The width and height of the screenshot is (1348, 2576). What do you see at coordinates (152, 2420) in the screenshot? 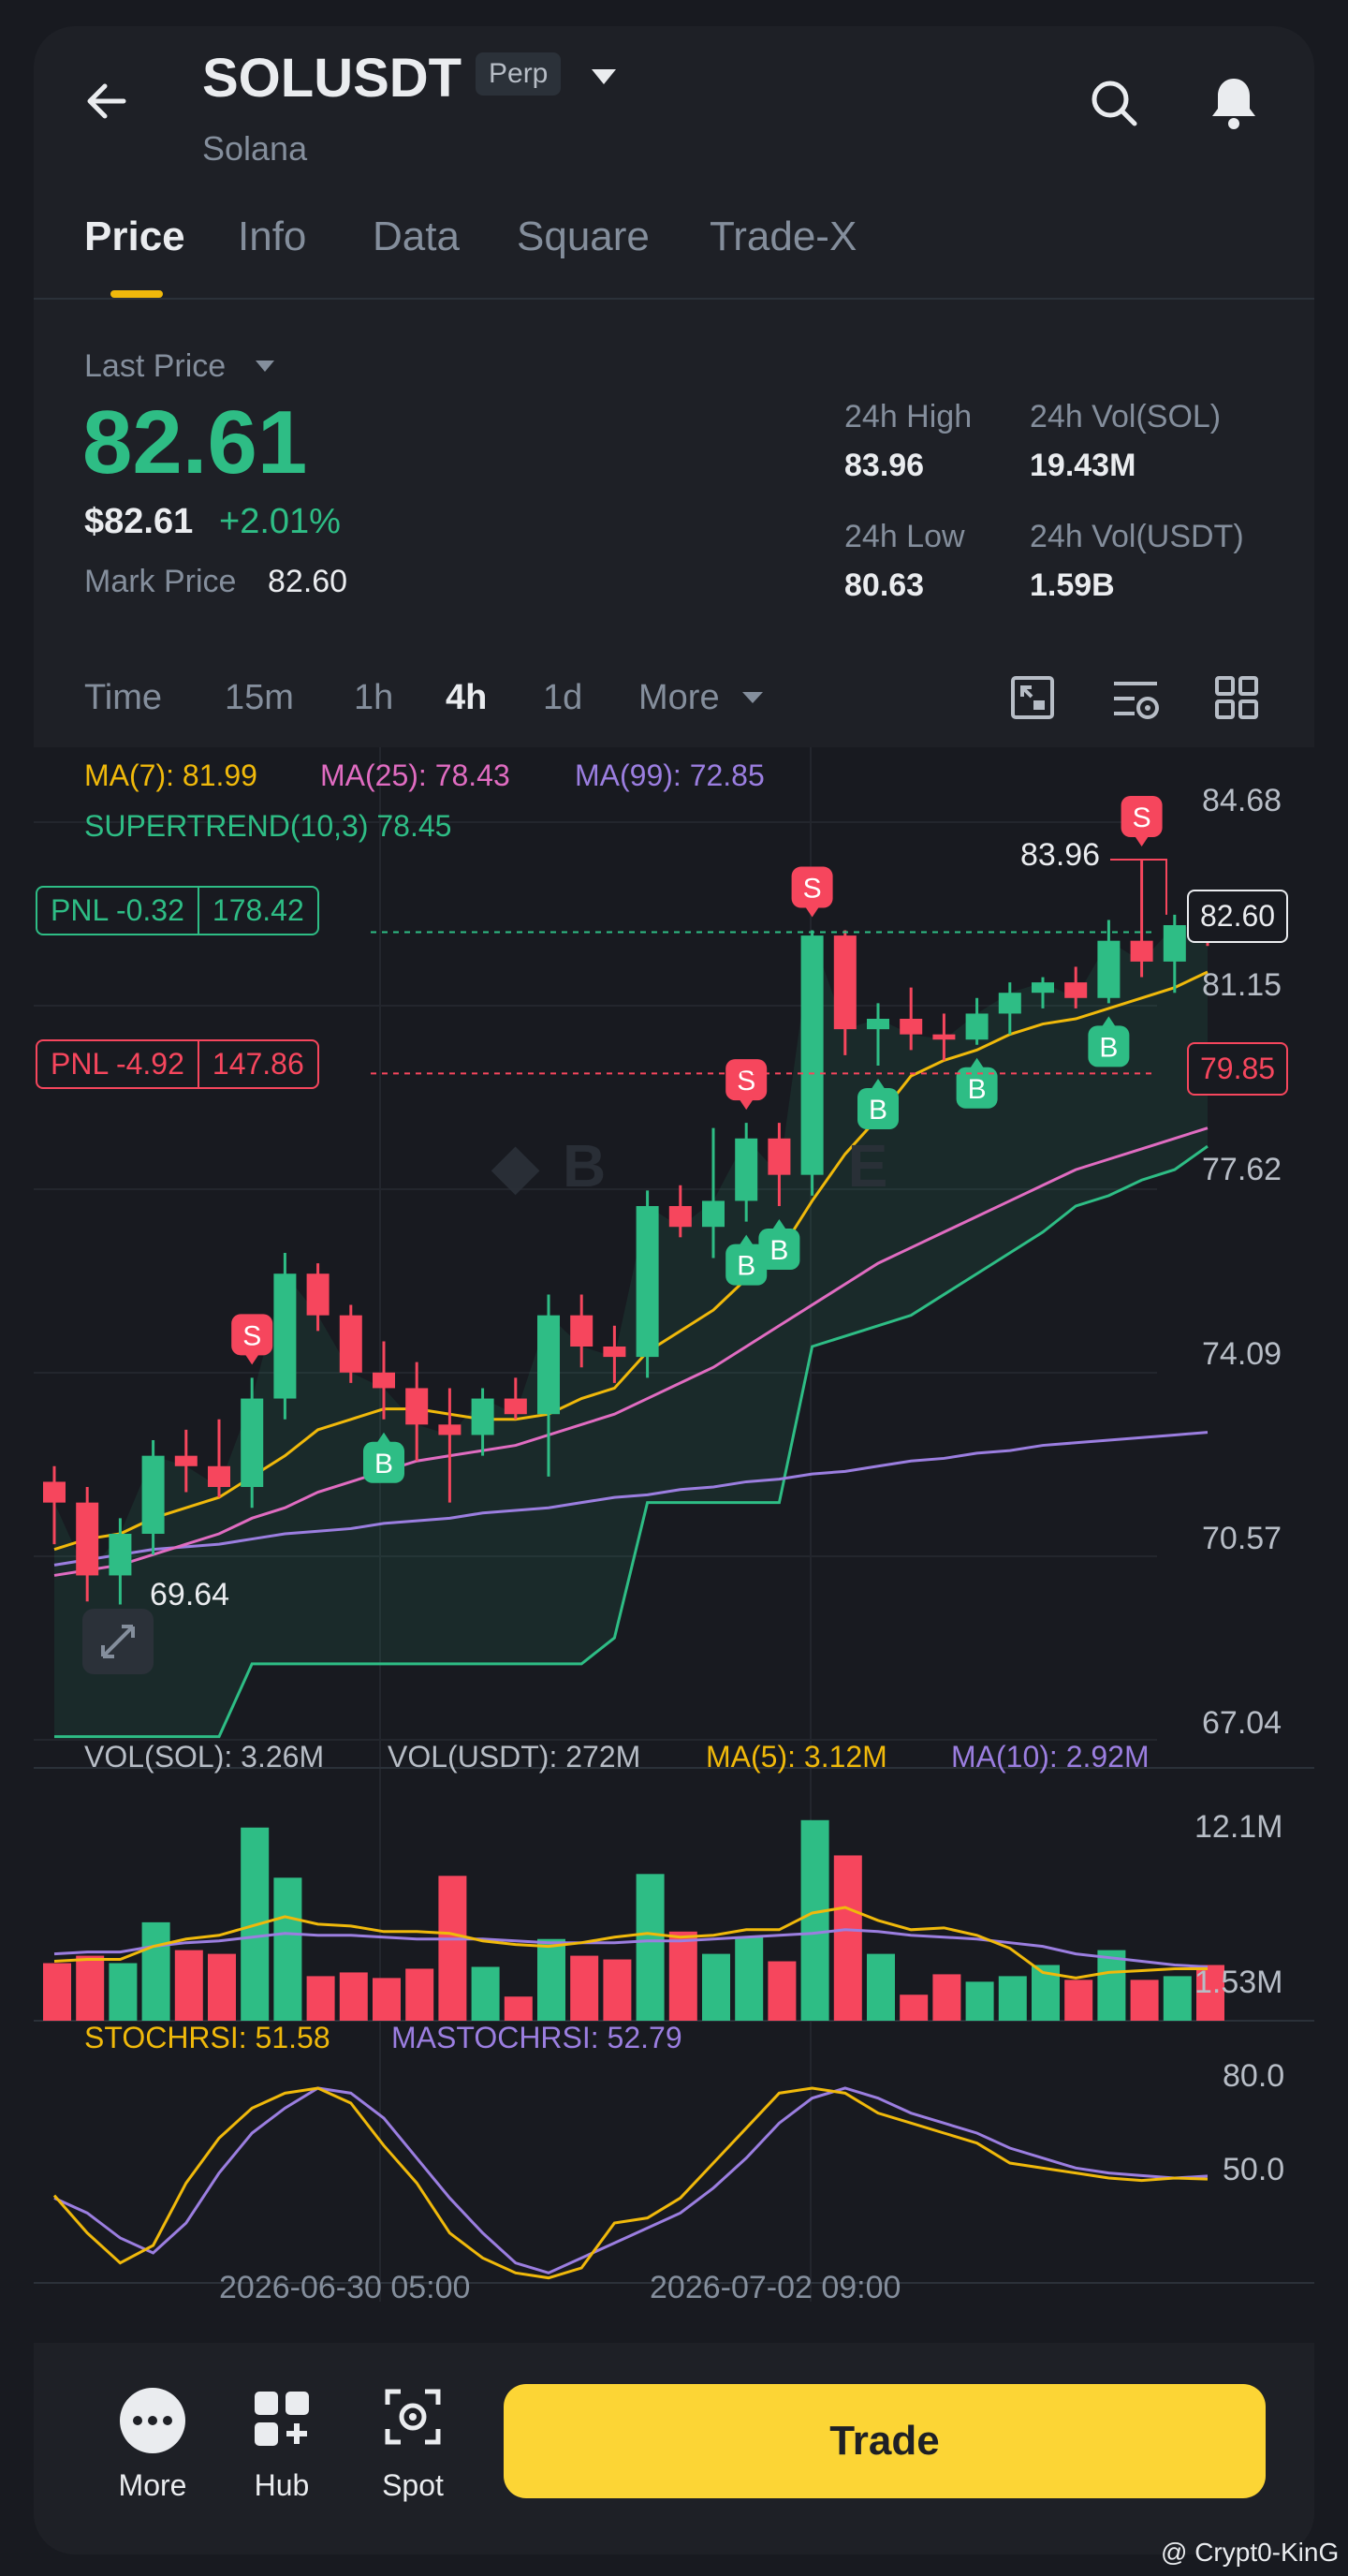
I see `more-icon` at bounding box center [152, 2420].